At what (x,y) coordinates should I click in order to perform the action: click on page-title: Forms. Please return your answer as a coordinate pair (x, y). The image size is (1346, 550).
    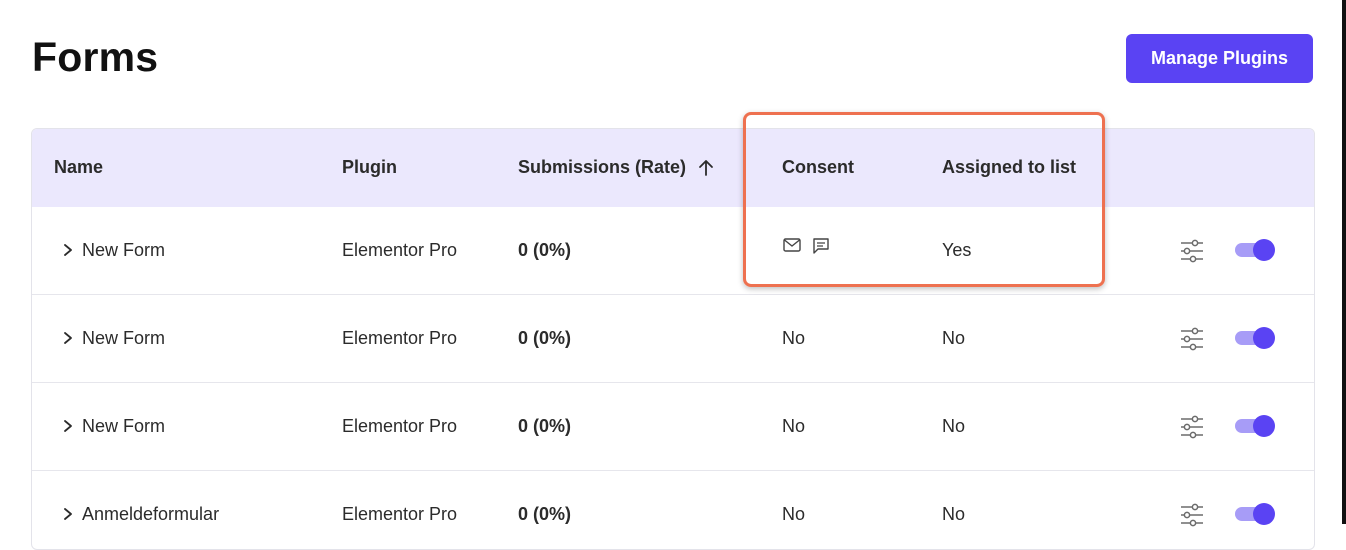
    Looking at the image, I should click on (95, 57).